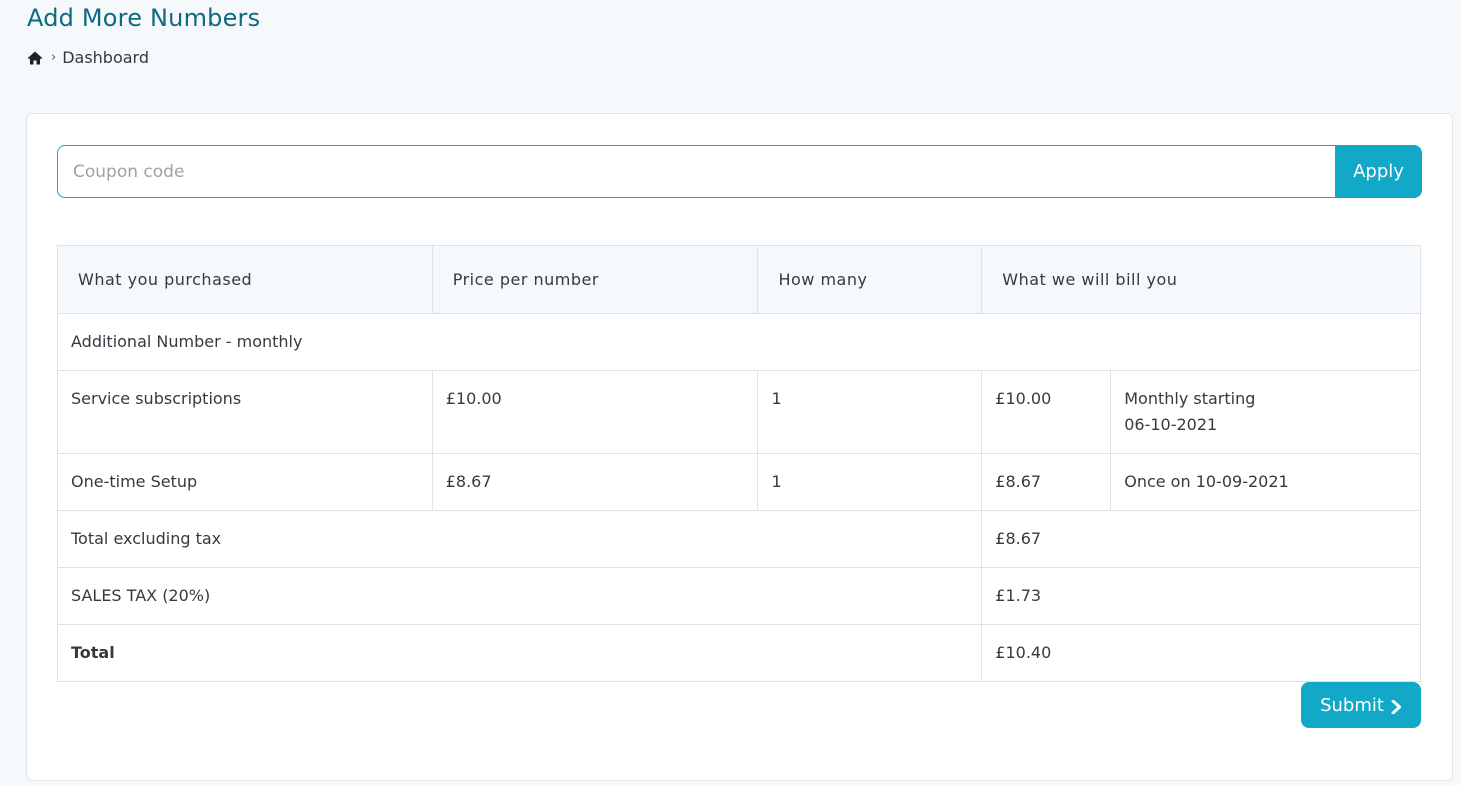 The image size is (1461, 785). I want to click on section-row: Additional Number - monthly, so click(739, 342).